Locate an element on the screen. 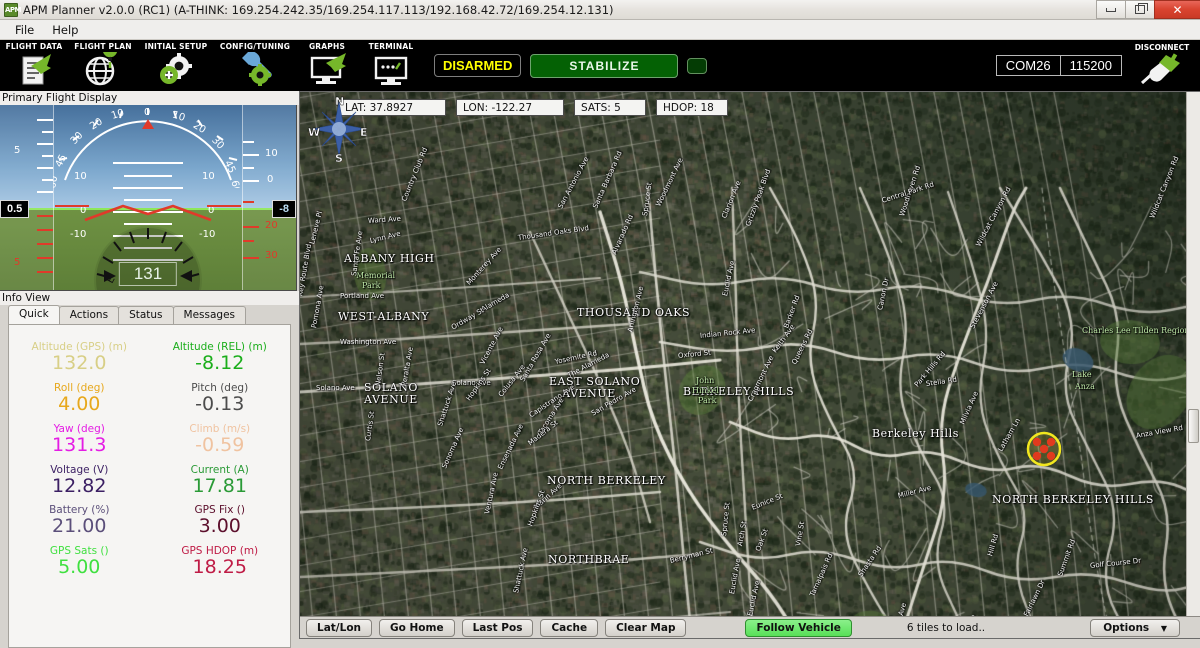 The width and height of the screenshot is (1200, 648). clear-map-button: Clear Map is located at coordinates (646, 627).